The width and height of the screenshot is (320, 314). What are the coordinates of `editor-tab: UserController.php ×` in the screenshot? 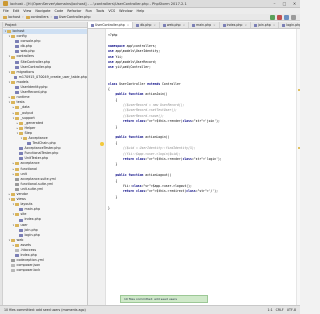 It's located at (111, 25).